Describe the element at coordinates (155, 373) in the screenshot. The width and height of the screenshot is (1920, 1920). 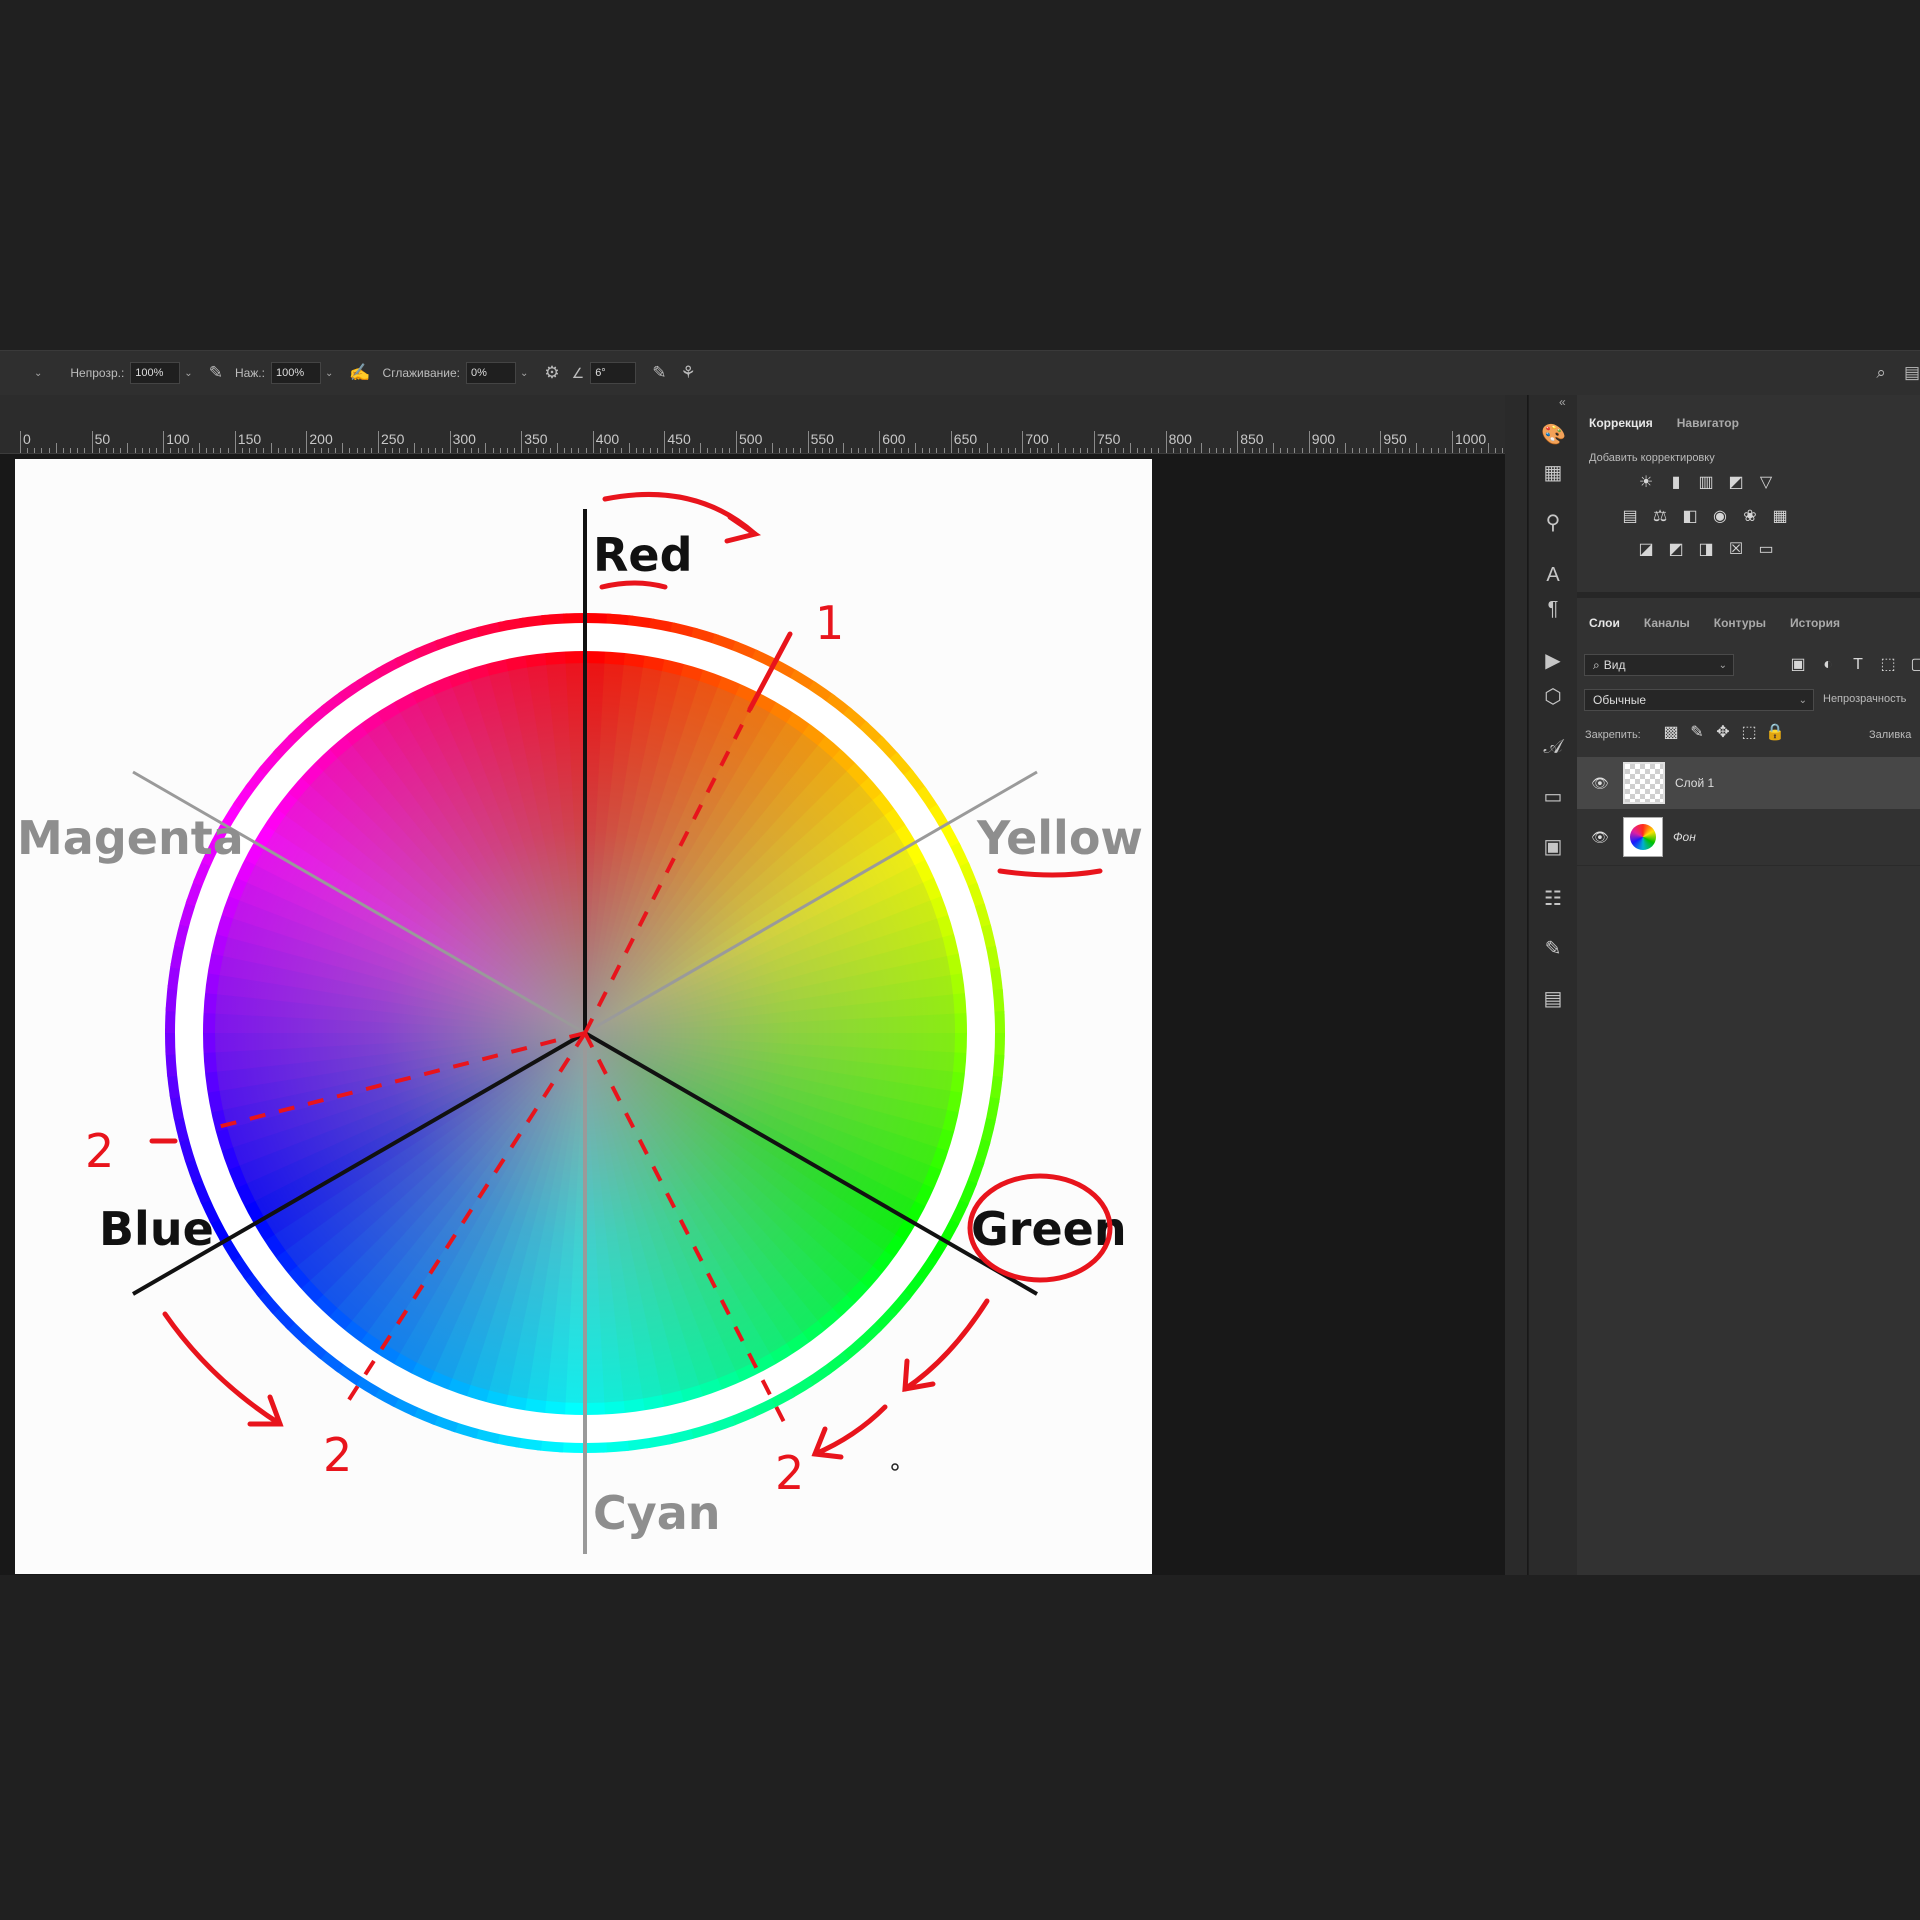
I see `opacity-field: 100%` at that location.